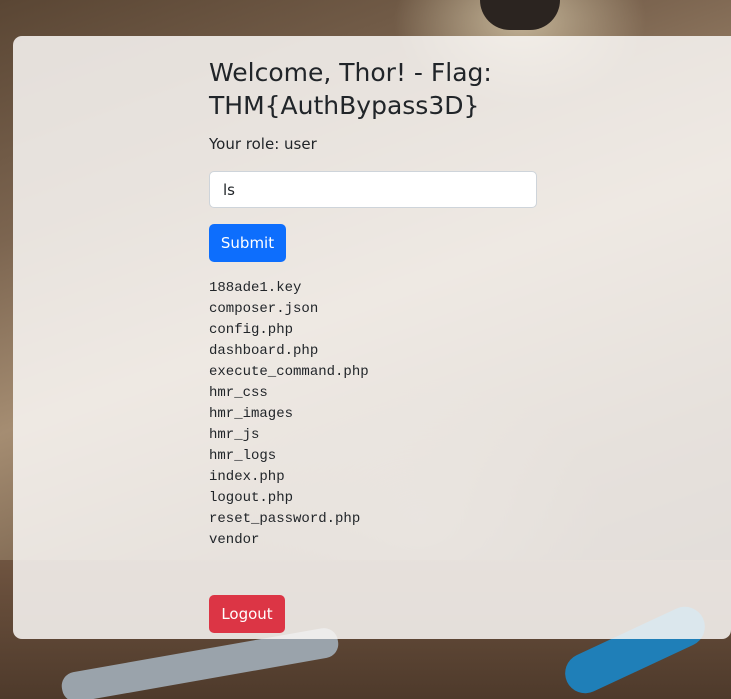  What do you see at coordinates (264, 351) in the screenshot?
I see `output-line: dashboard.php` at bounding box center [264, 351].